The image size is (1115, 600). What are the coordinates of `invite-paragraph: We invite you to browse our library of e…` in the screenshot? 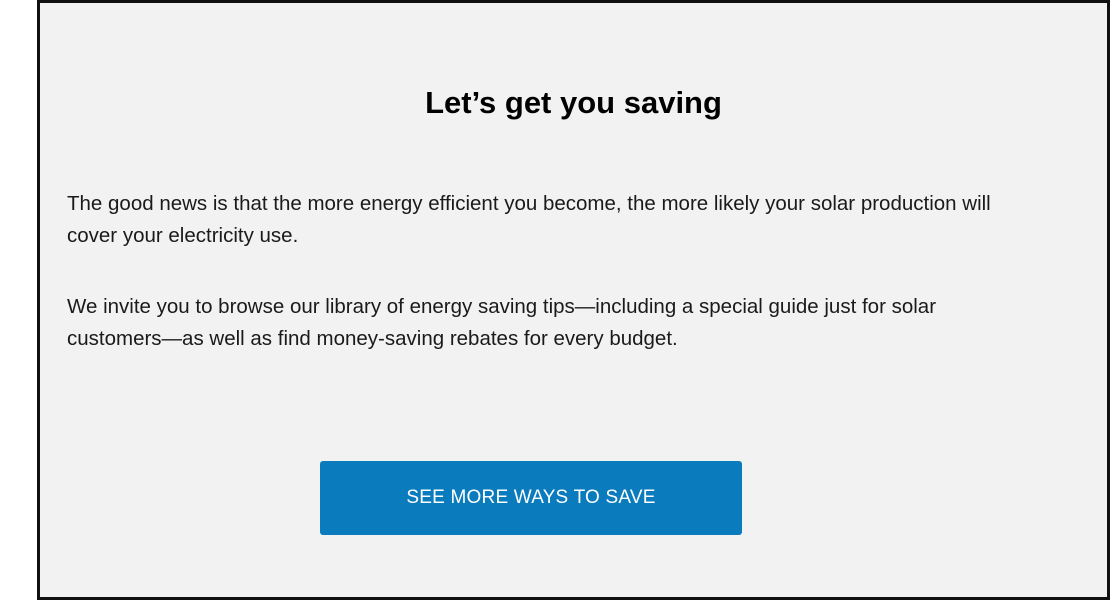 It's located at (502, 322).